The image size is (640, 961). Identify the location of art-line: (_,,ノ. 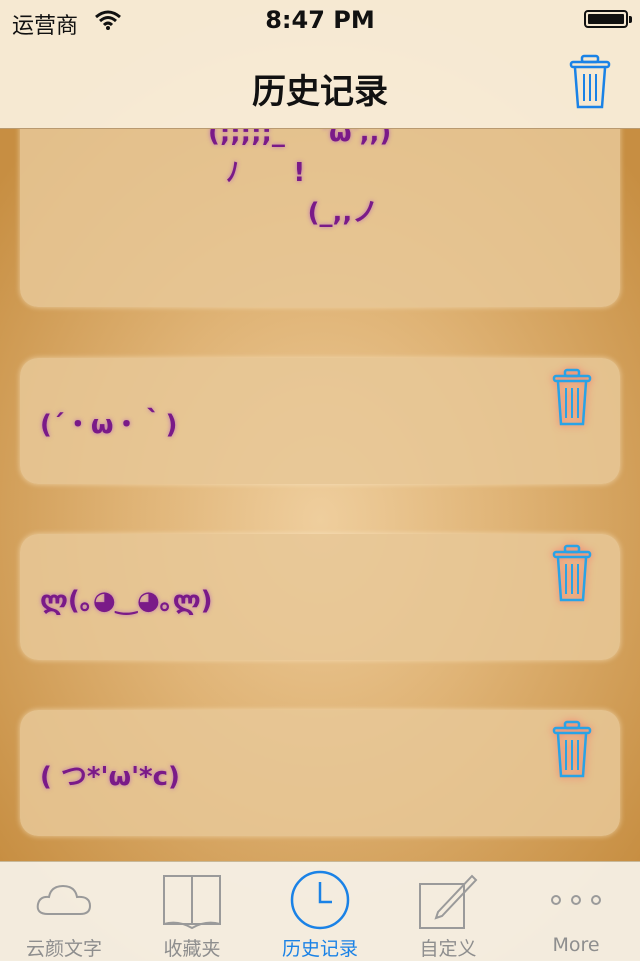
(293, 213).